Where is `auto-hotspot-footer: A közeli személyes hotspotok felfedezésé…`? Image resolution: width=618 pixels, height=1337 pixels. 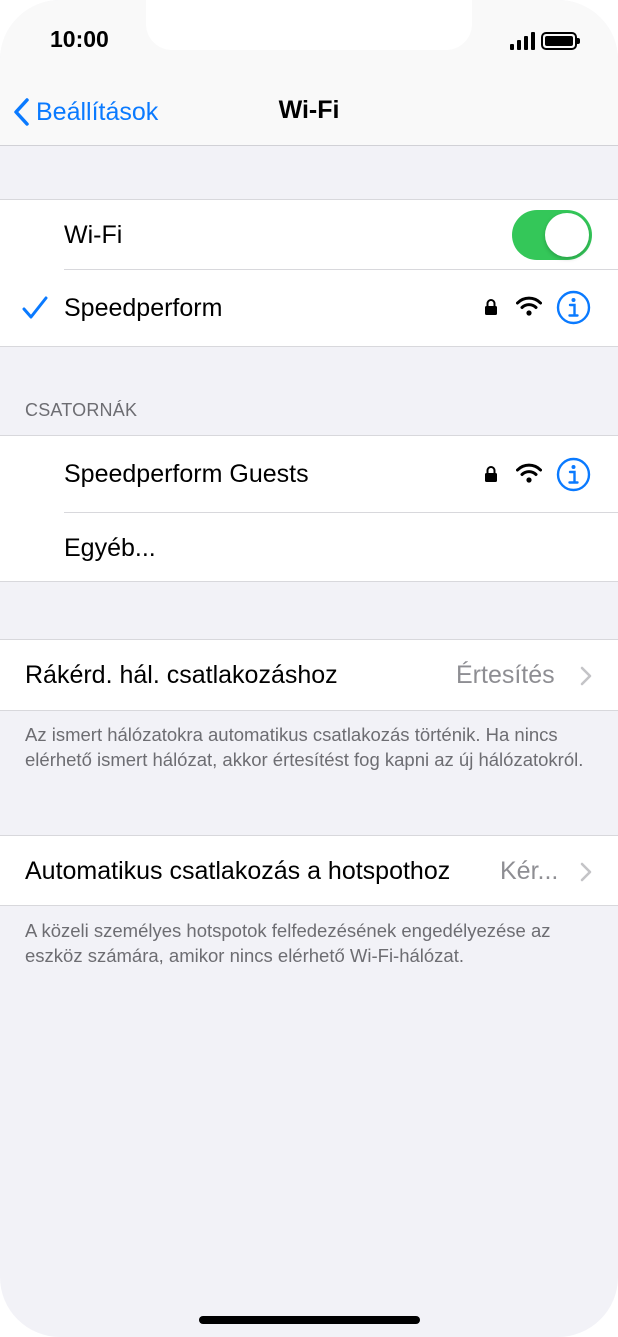 auto-hotspot-footer: A közeli személyes hotspotok felfedezésé… is located at coordinates (288, 943).